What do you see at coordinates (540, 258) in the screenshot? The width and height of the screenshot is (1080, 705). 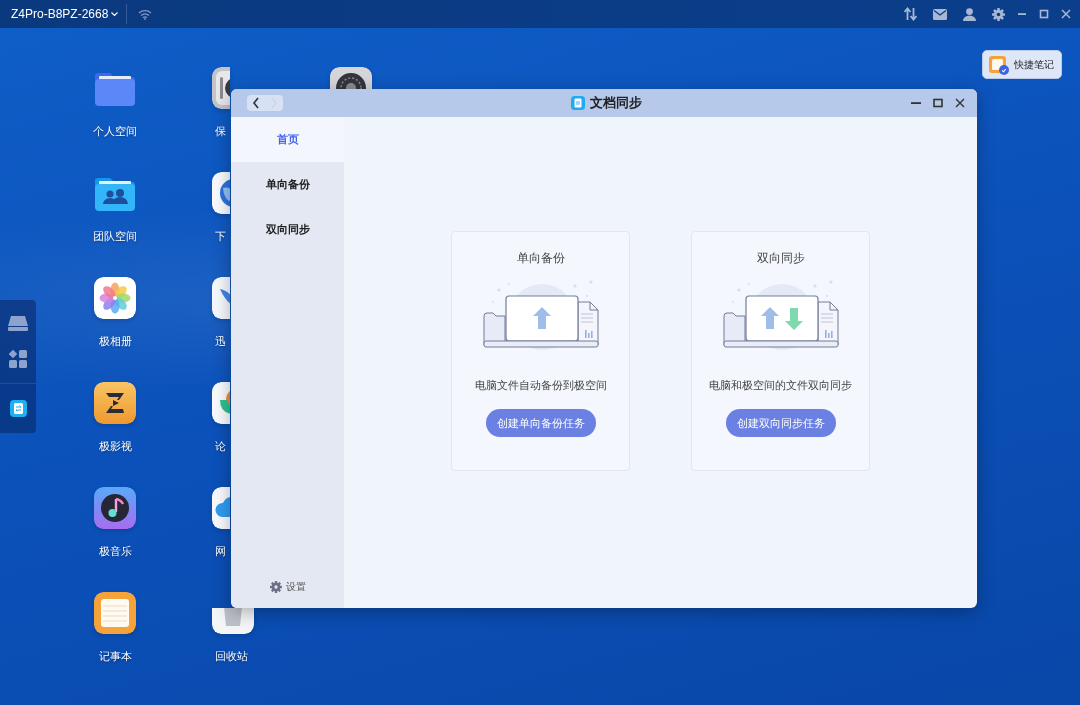 I see `card-title: 单向备份` at bounding box center [540, 258].